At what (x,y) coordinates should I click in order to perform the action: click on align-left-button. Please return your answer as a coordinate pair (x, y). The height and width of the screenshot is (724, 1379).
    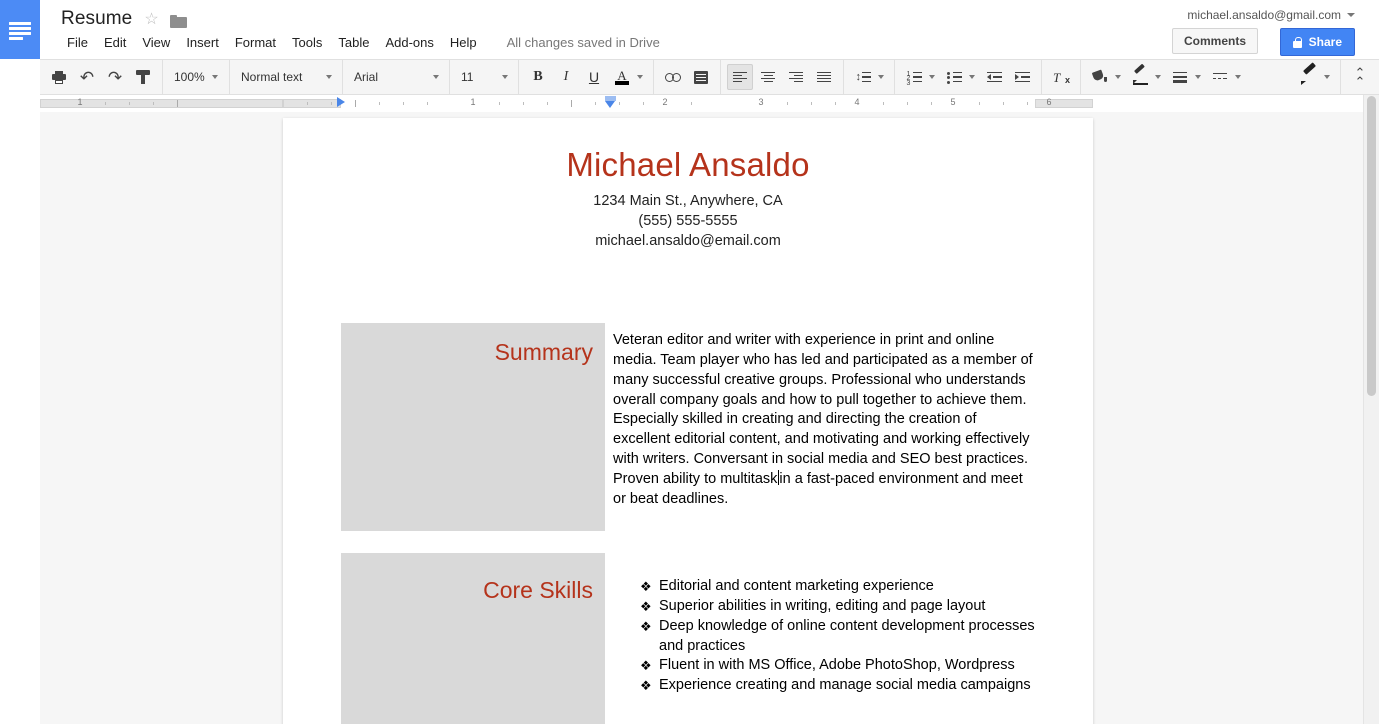
    Looking at the image, I should click on (740, 77).